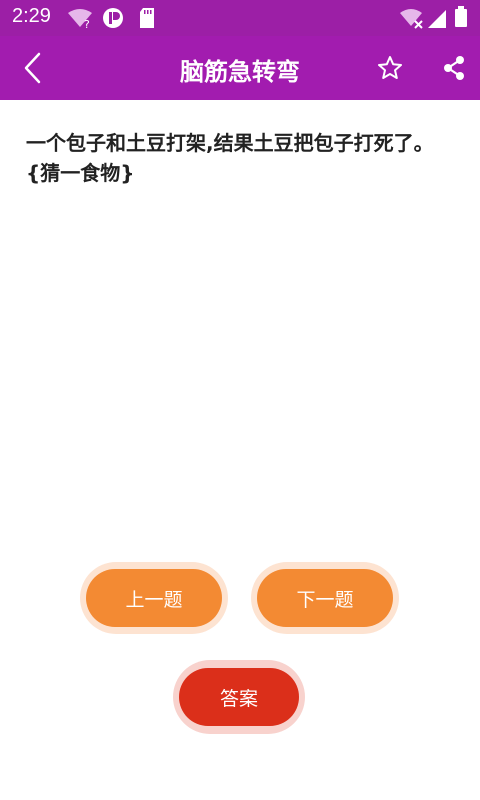 Image resolution: width=480 pixels, height=800 pixels. I want to click on share-button, so click(454, 68).